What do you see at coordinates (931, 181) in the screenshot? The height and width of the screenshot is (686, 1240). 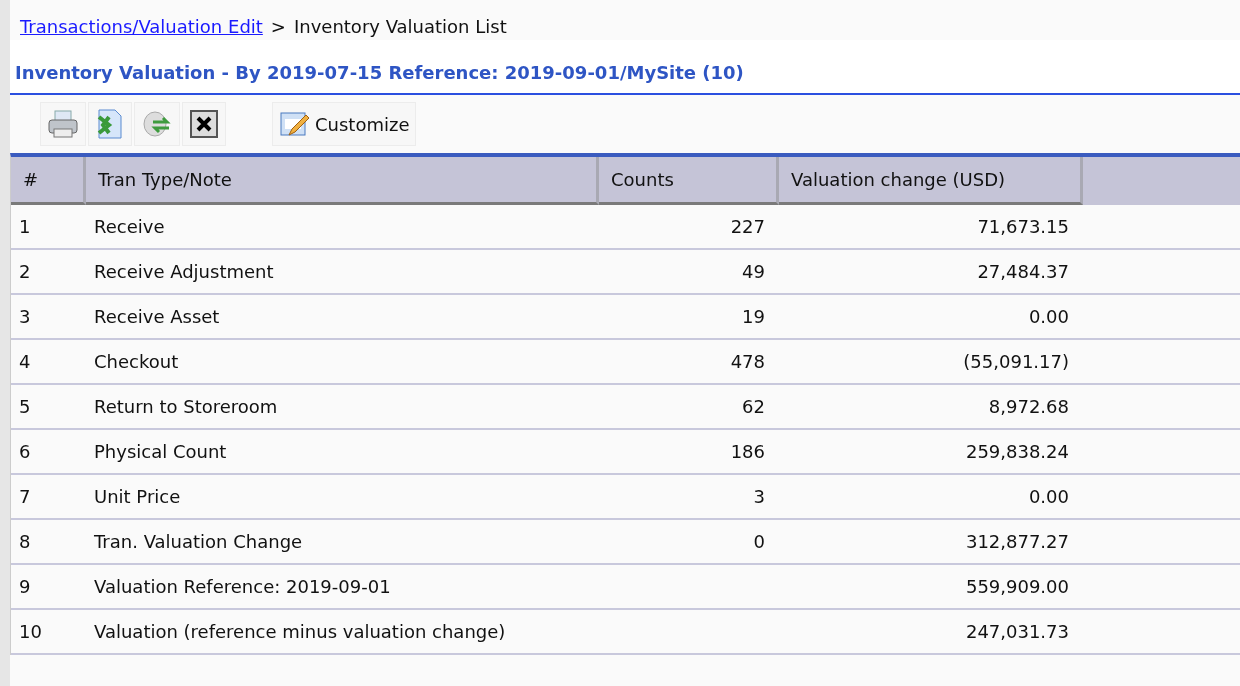 I see `column-header: Valuation change (USD)` at bounding box center [931, 181].